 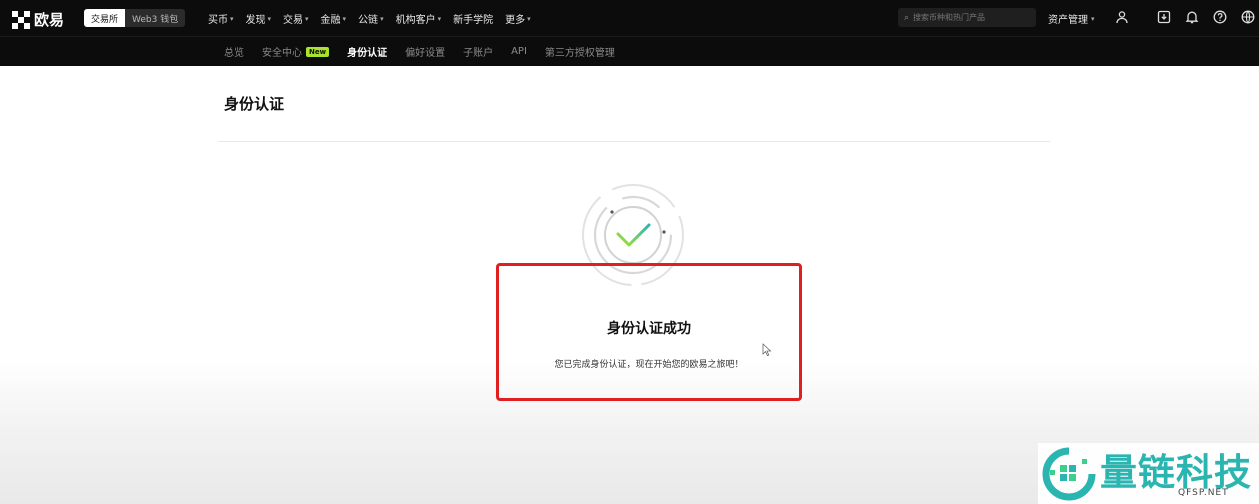 What do you see at coordinates (649, 329) in the screenshot?
I see `success-title: 身份认证成功` at bounding box center [649, 329].